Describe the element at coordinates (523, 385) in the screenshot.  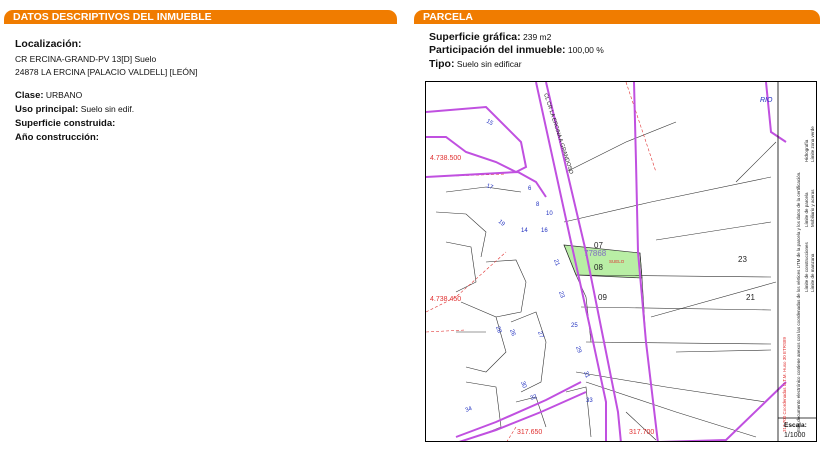
I see `svg-text: 30` at that location.